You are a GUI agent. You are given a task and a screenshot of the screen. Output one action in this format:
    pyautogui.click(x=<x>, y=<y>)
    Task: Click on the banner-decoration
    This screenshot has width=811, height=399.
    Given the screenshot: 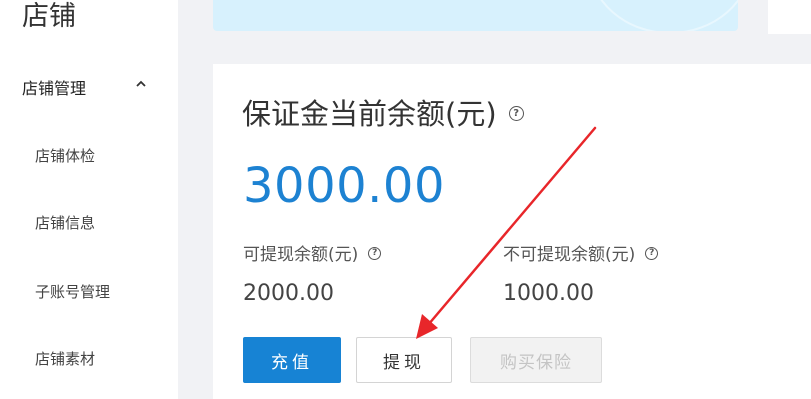 What is the action you would take?
    pyautogui.click(x=663, y=15)
    